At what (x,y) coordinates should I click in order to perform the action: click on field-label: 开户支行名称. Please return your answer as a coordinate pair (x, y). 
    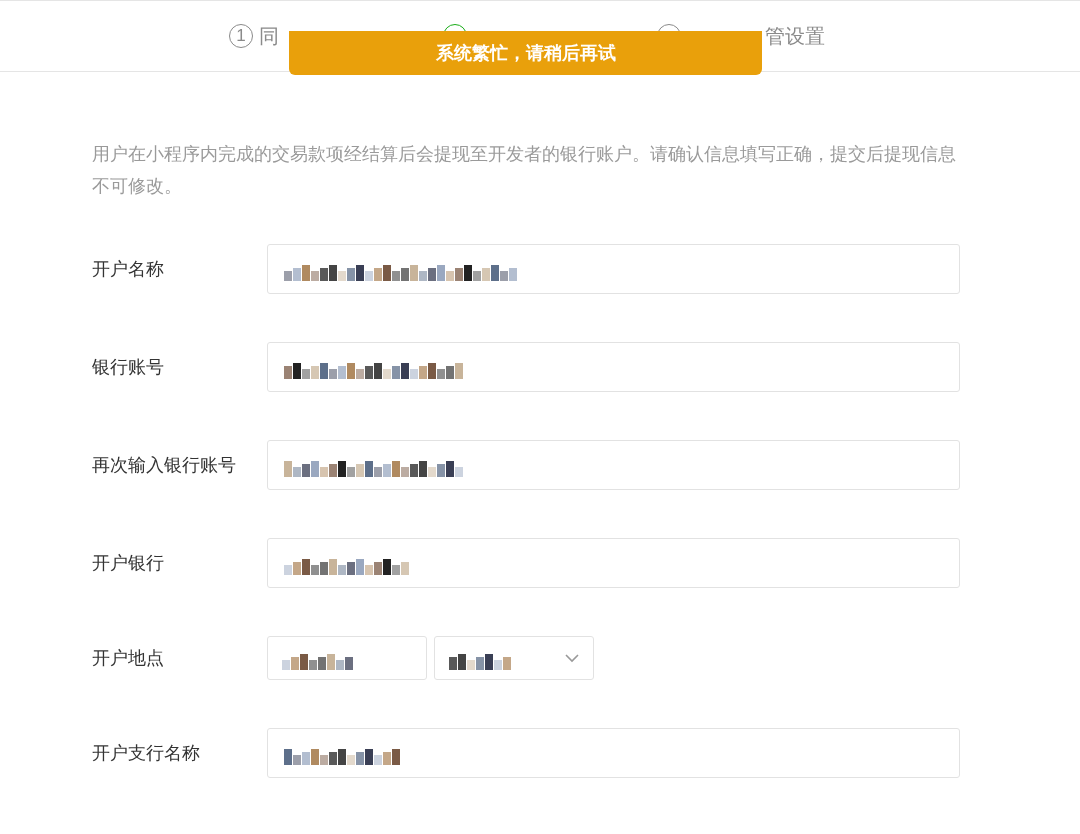
    Looking at the image, I should click on (146, 753).